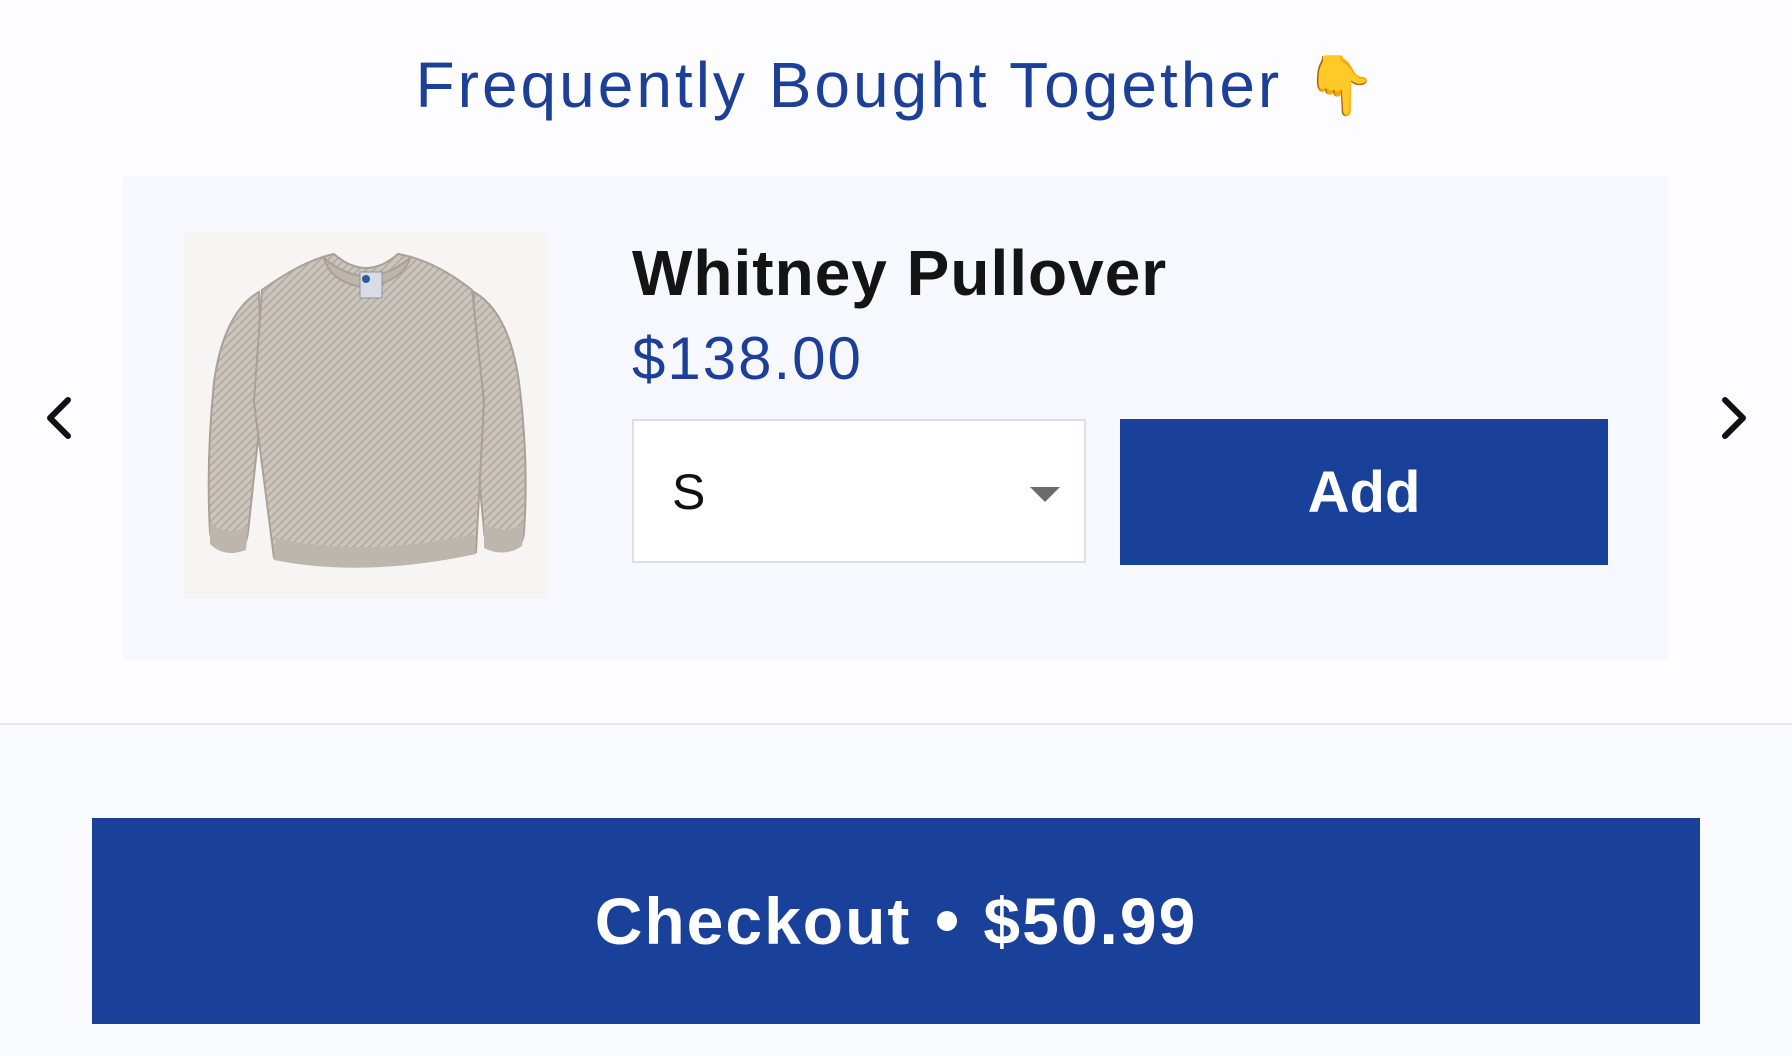 The height and width of the screenshot is (1056, 1792). I want to click on chevron-down-icon, so click(1045, 494).